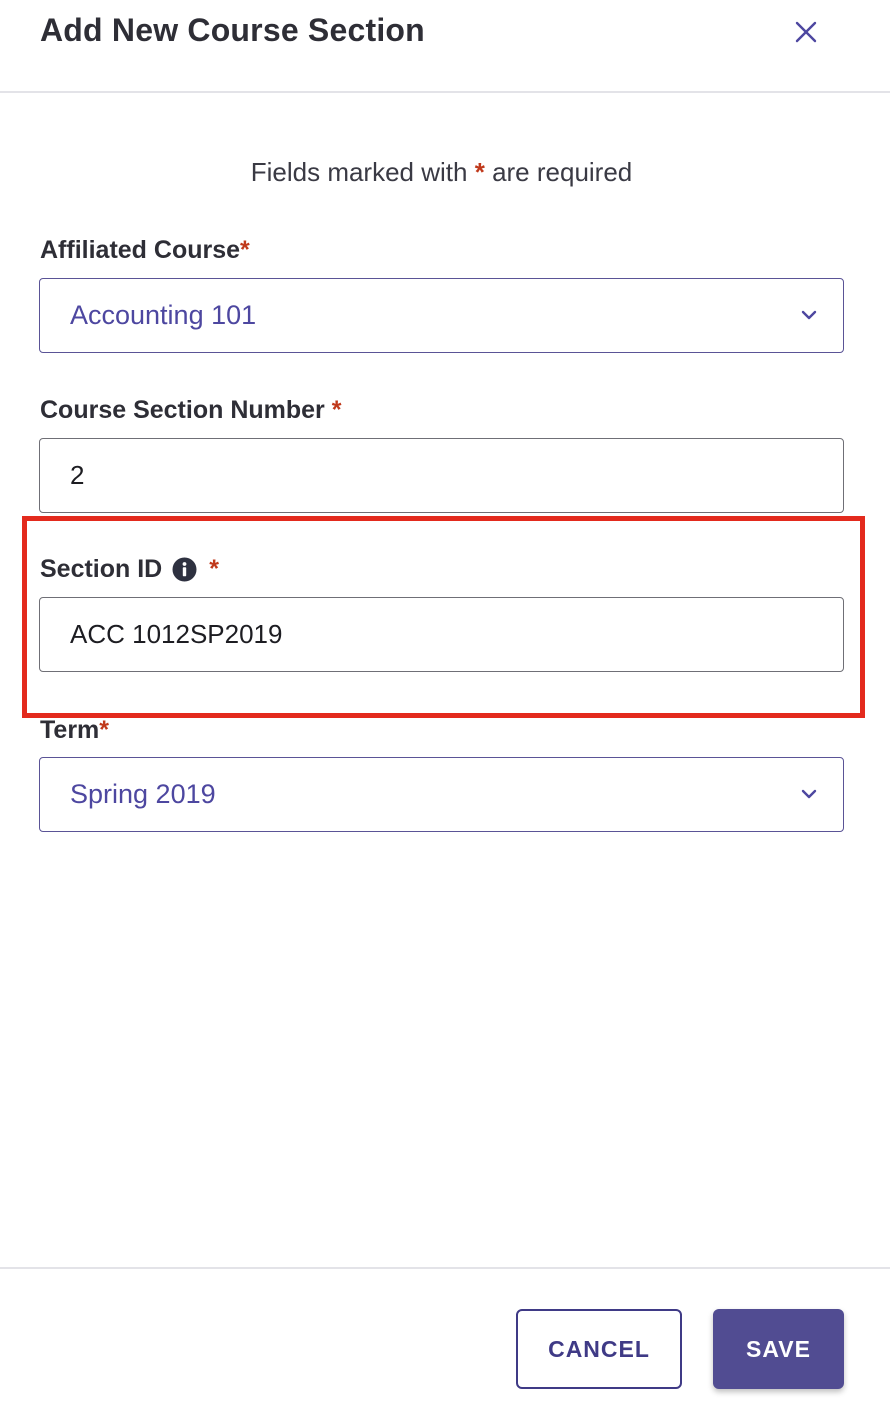 The width and height of the screenshot is (890, 1404). I want to click on term-value: Spring 2019, so click(143, 794).